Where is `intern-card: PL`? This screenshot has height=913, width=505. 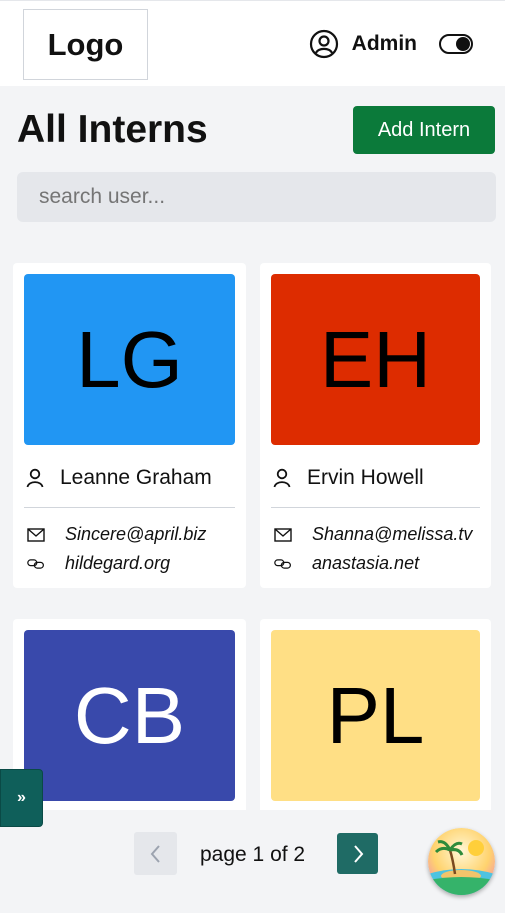
intern-card: PL is located at coordinates (375, 719).